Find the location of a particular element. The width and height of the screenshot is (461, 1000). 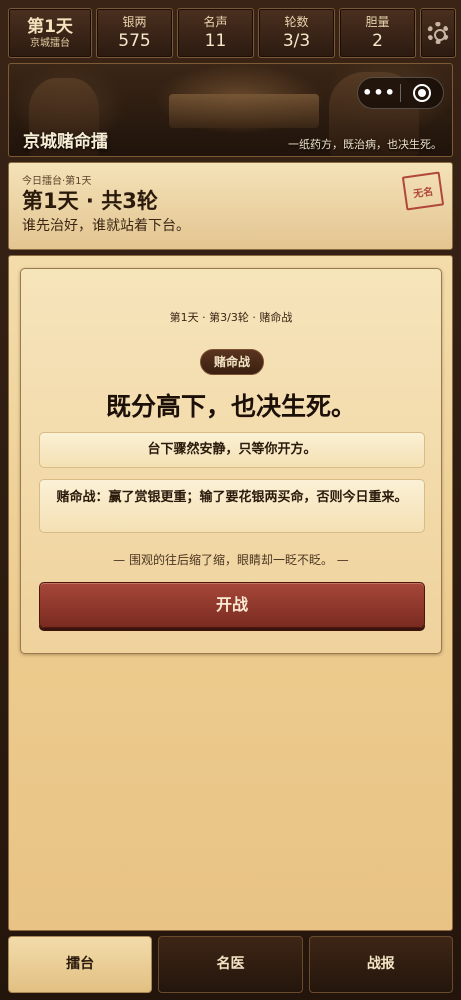

more-menu-button: ••• is located at coordinates (379, 93).